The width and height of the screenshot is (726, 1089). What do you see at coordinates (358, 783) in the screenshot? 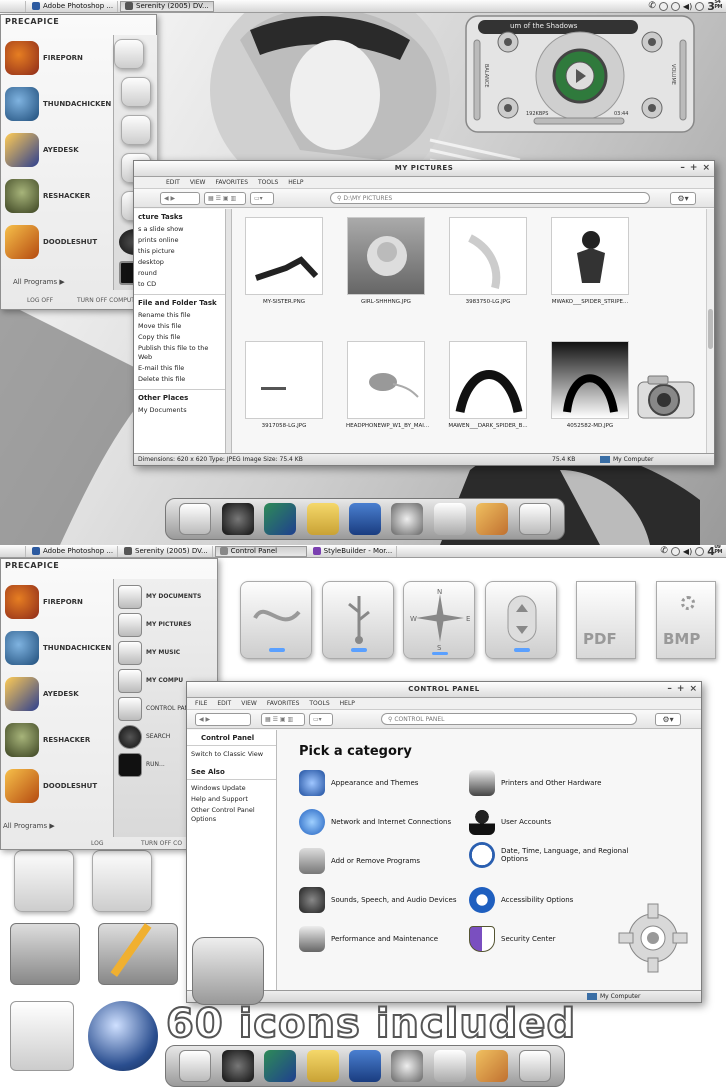
I see `category-appearance: Appearance and Themes` at bounding box center [358, 783].